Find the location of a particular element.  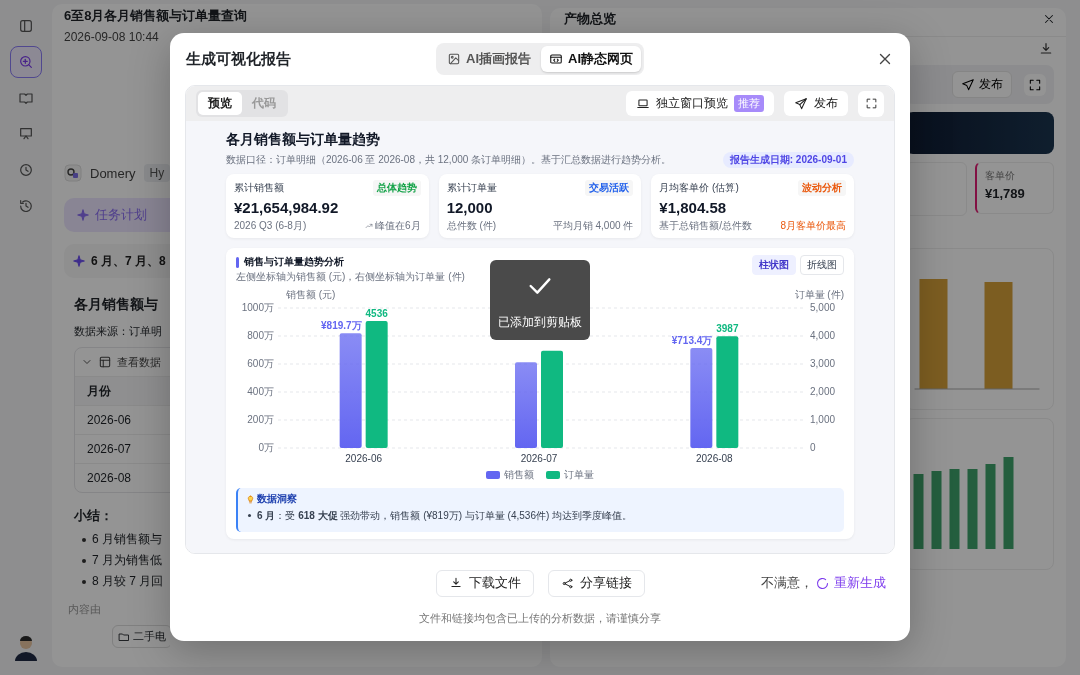

axis-tick: 2026-07 is located at coordinates (539, 458).